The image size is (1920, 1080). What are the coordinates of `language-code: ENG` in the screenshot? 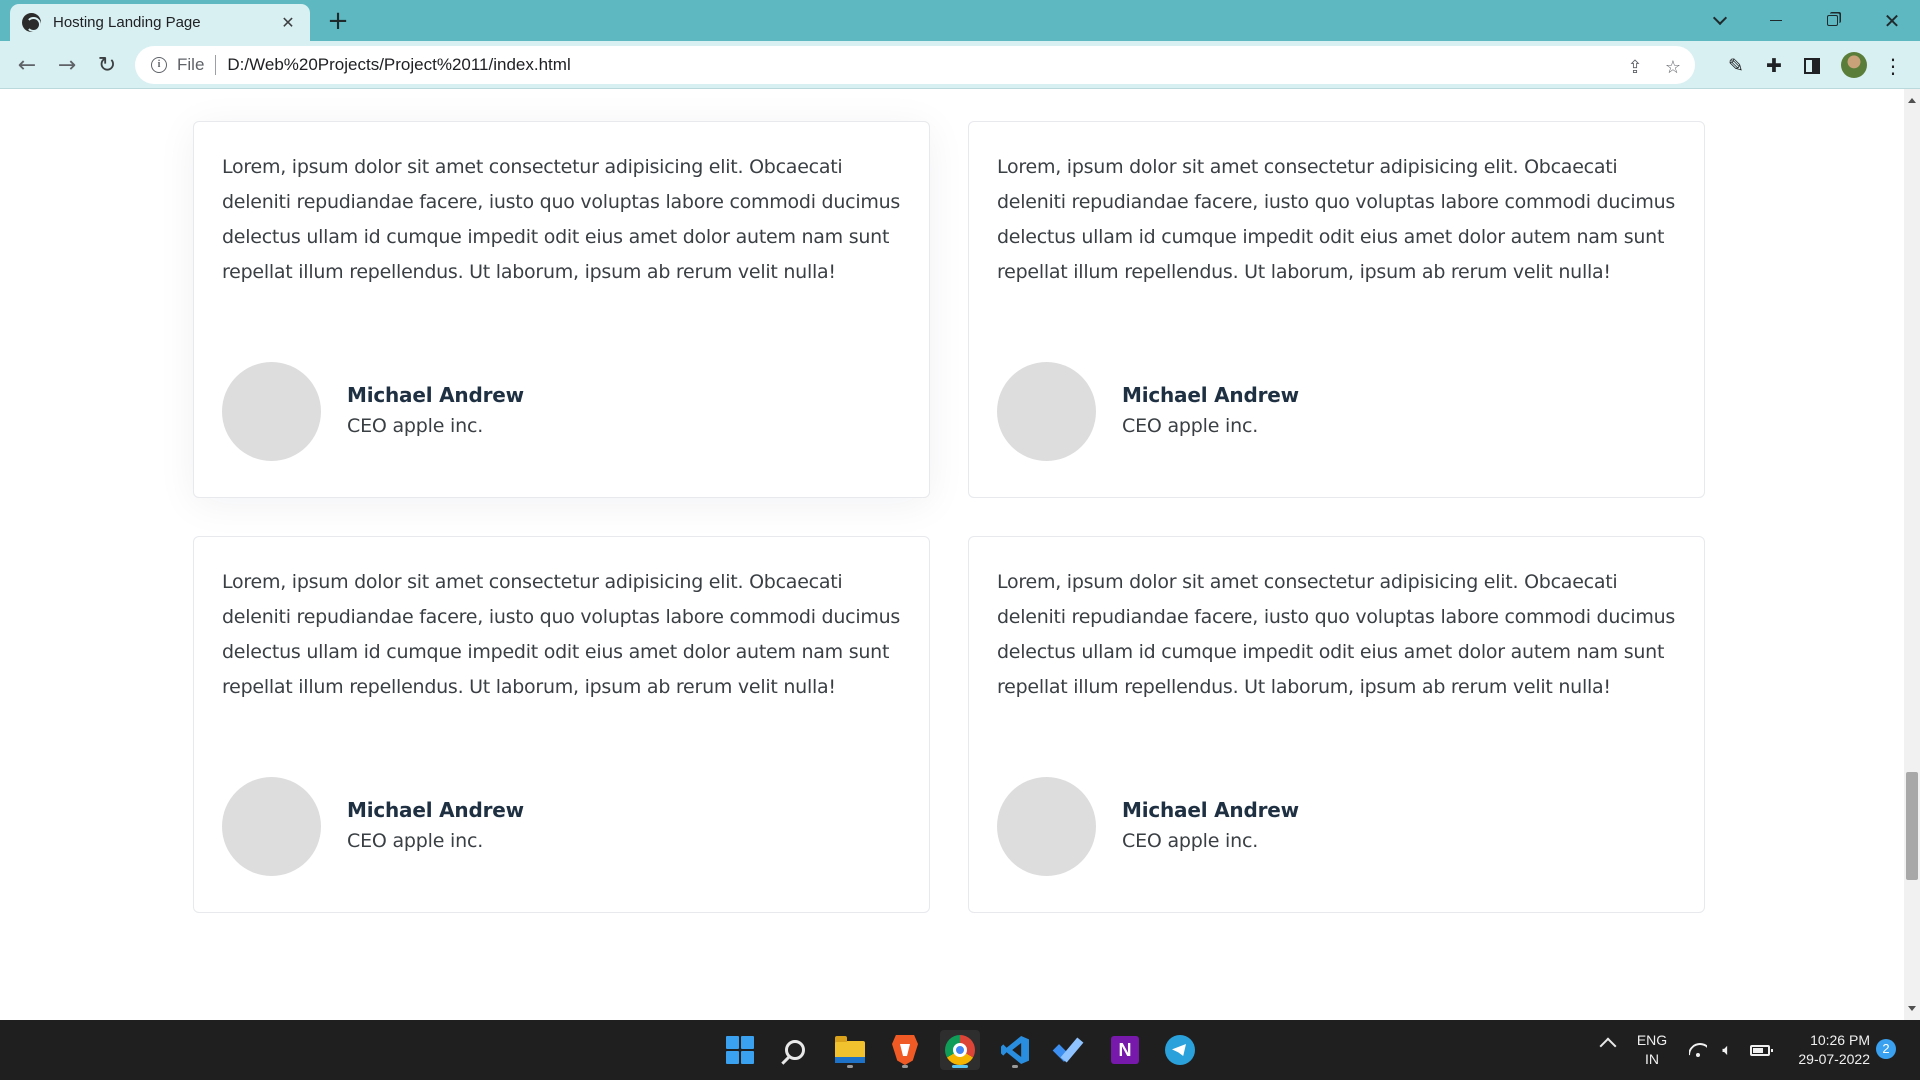 It's located at (1652, 1040).